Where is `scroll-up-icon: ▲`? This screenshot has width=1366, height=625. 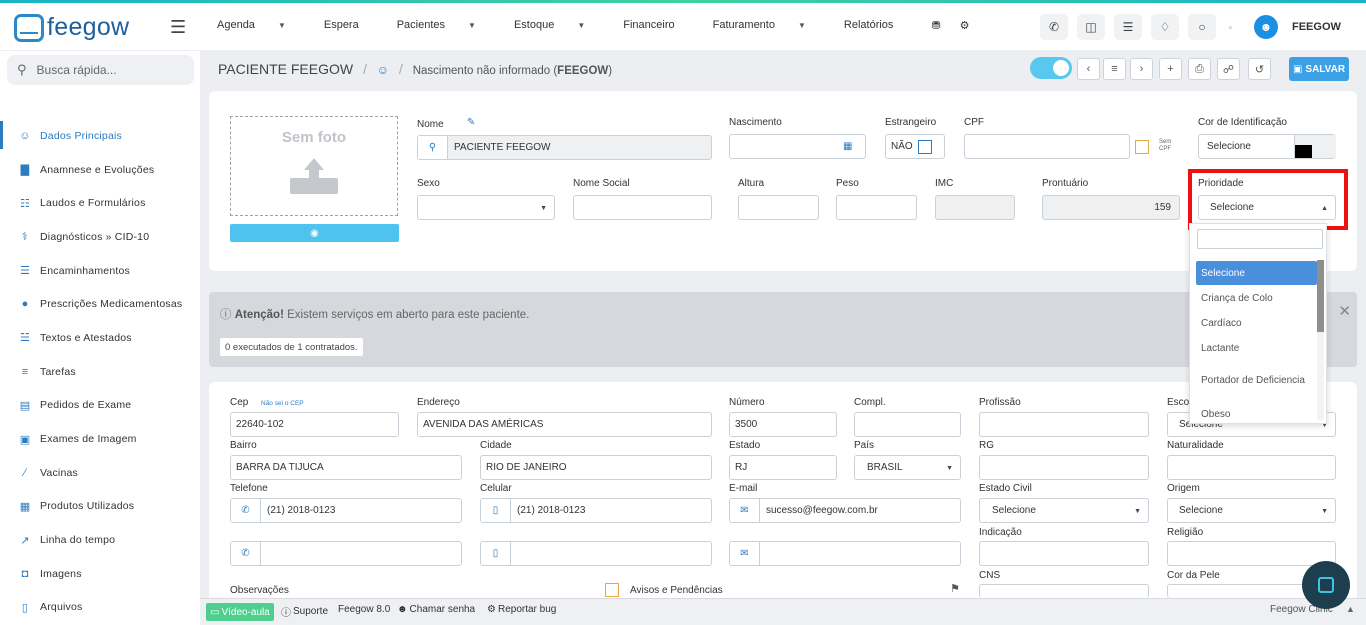
scroll-up-icon: ▲ is located at coordinates (1350, 609).